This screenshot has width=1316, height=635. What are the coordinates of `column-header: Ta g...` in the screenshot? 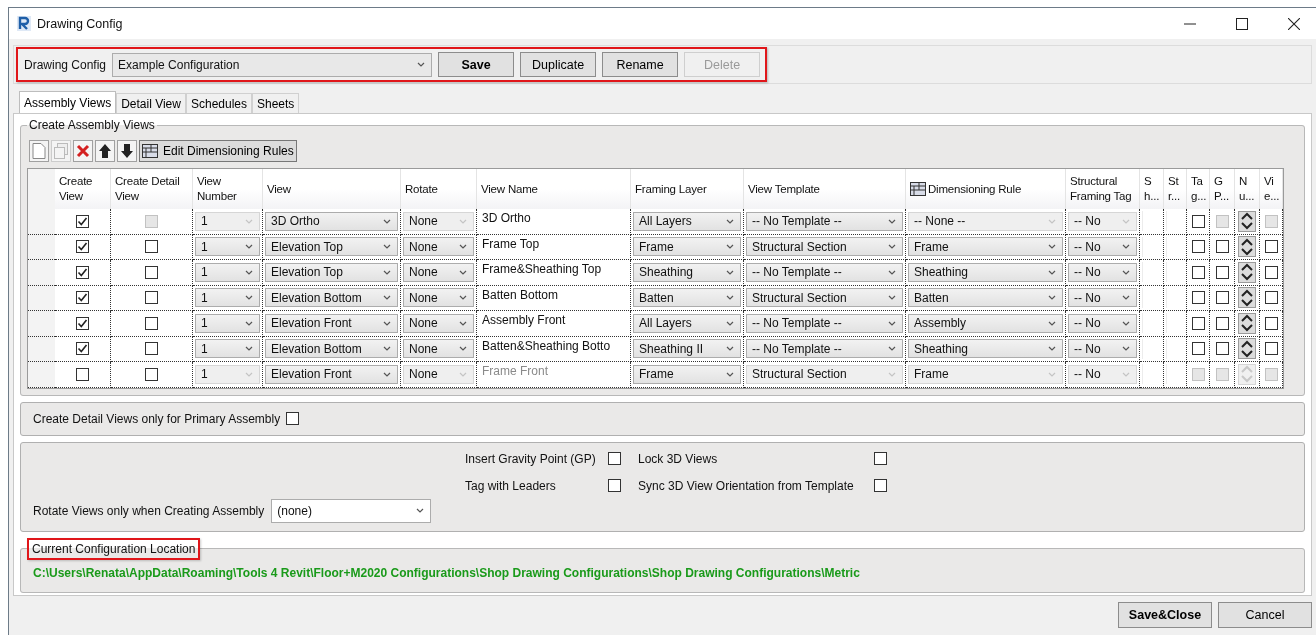 It's located at (1198, 189).